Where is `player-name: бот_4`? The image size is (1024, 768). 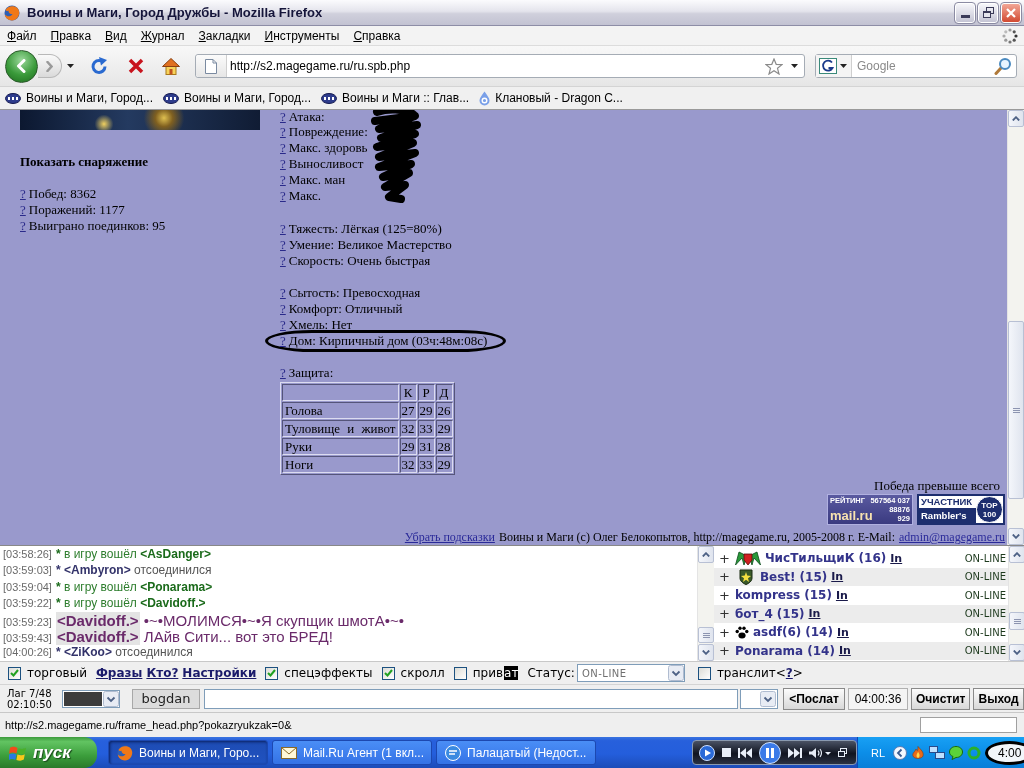 player-name: бот_4 is located at coordinates (753, 613).